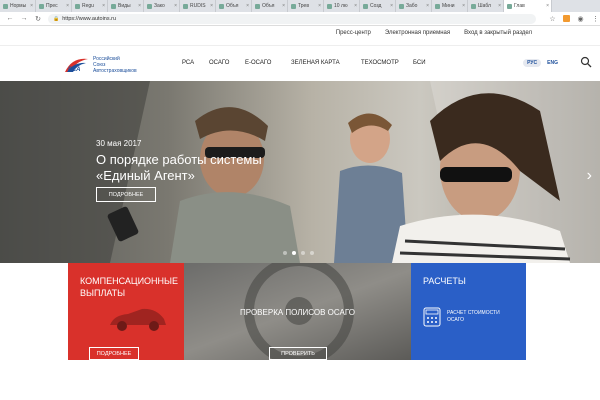 This screenshot has height=400, width=600. I want to click on logo-text: Российский Союз Автостраховщиков, so click(115, 65).